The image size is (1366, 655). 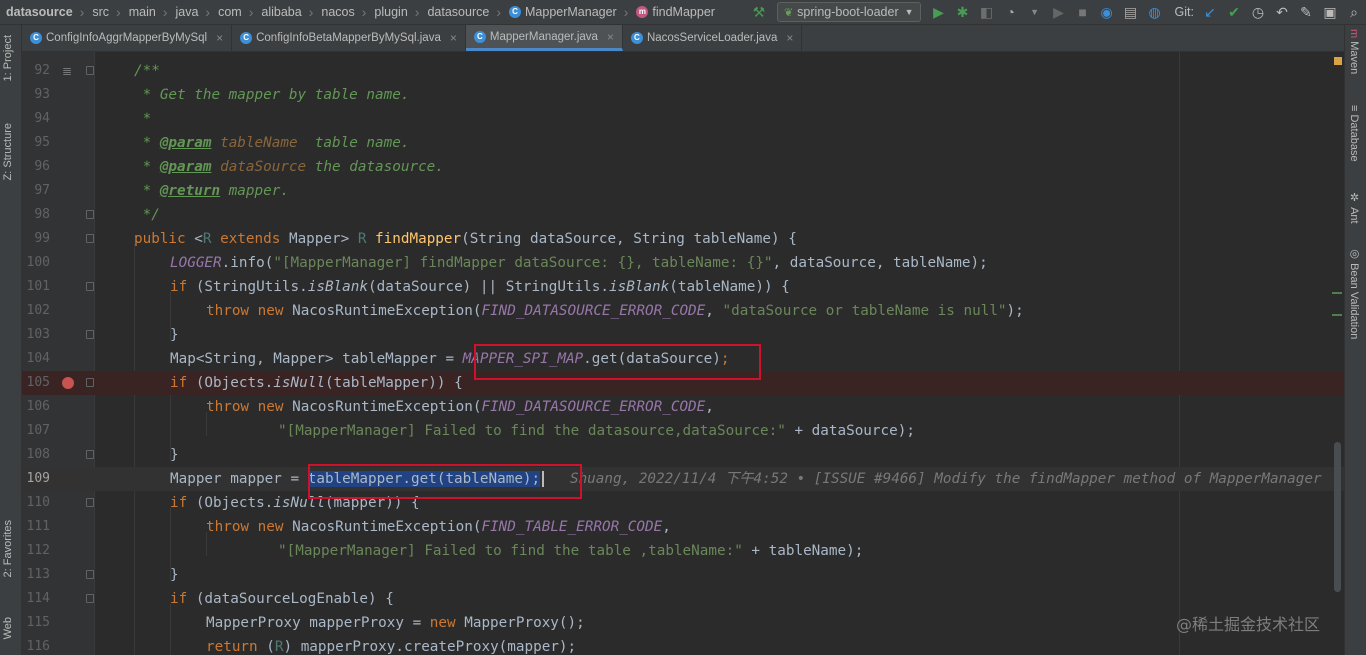 I want to click on breadcrumb-nacos: nacos ›, so click(x=341, y=12).